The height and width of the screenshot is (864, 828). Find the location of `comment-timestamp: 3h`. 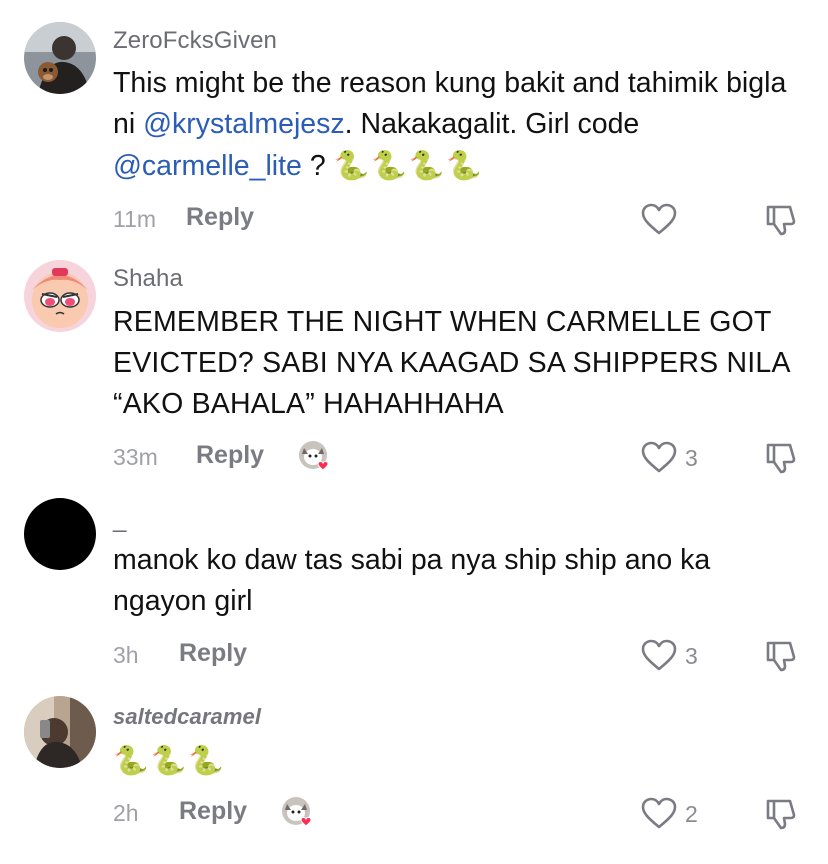

comment-timestamp: 3h is located at coordinates (126, 655).